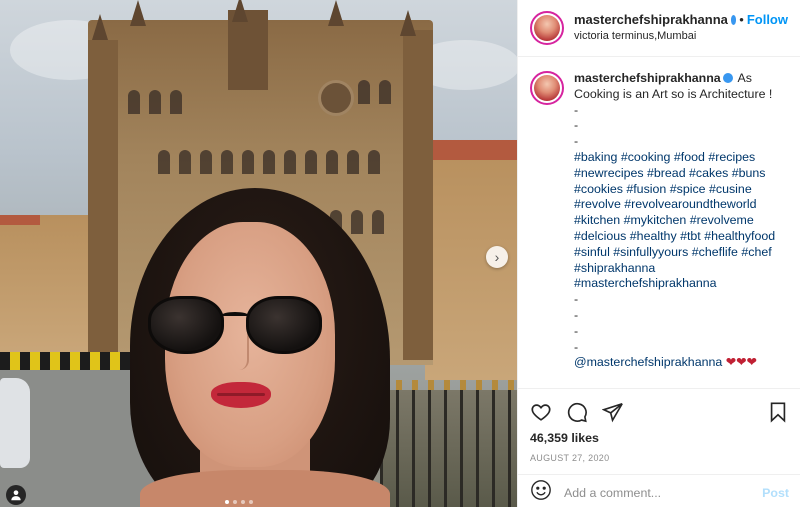 Image resolution: width=800 pixels, height=507 pixels. Describe the element at coordinates (541, 412) in the screenshot. I see `heart-icon` at that location.